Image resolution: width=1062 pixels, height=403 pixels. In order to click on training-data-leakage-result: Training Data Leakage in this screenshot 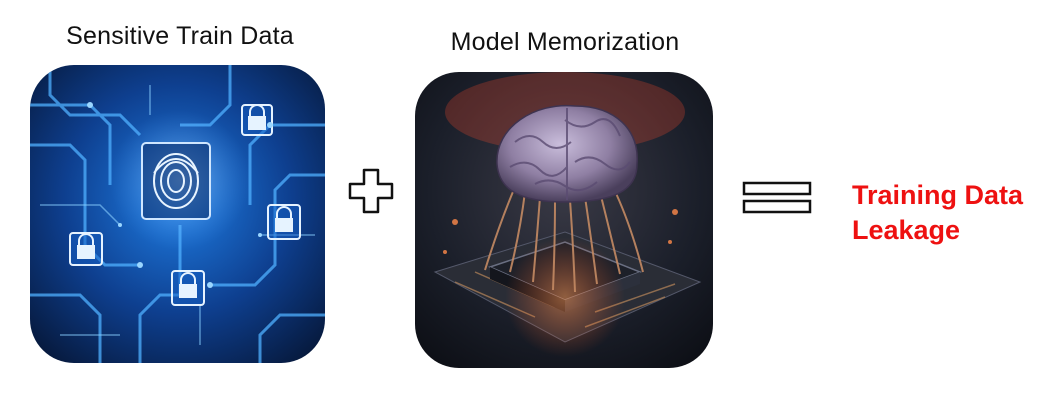, I will do `click(952, 213)`.